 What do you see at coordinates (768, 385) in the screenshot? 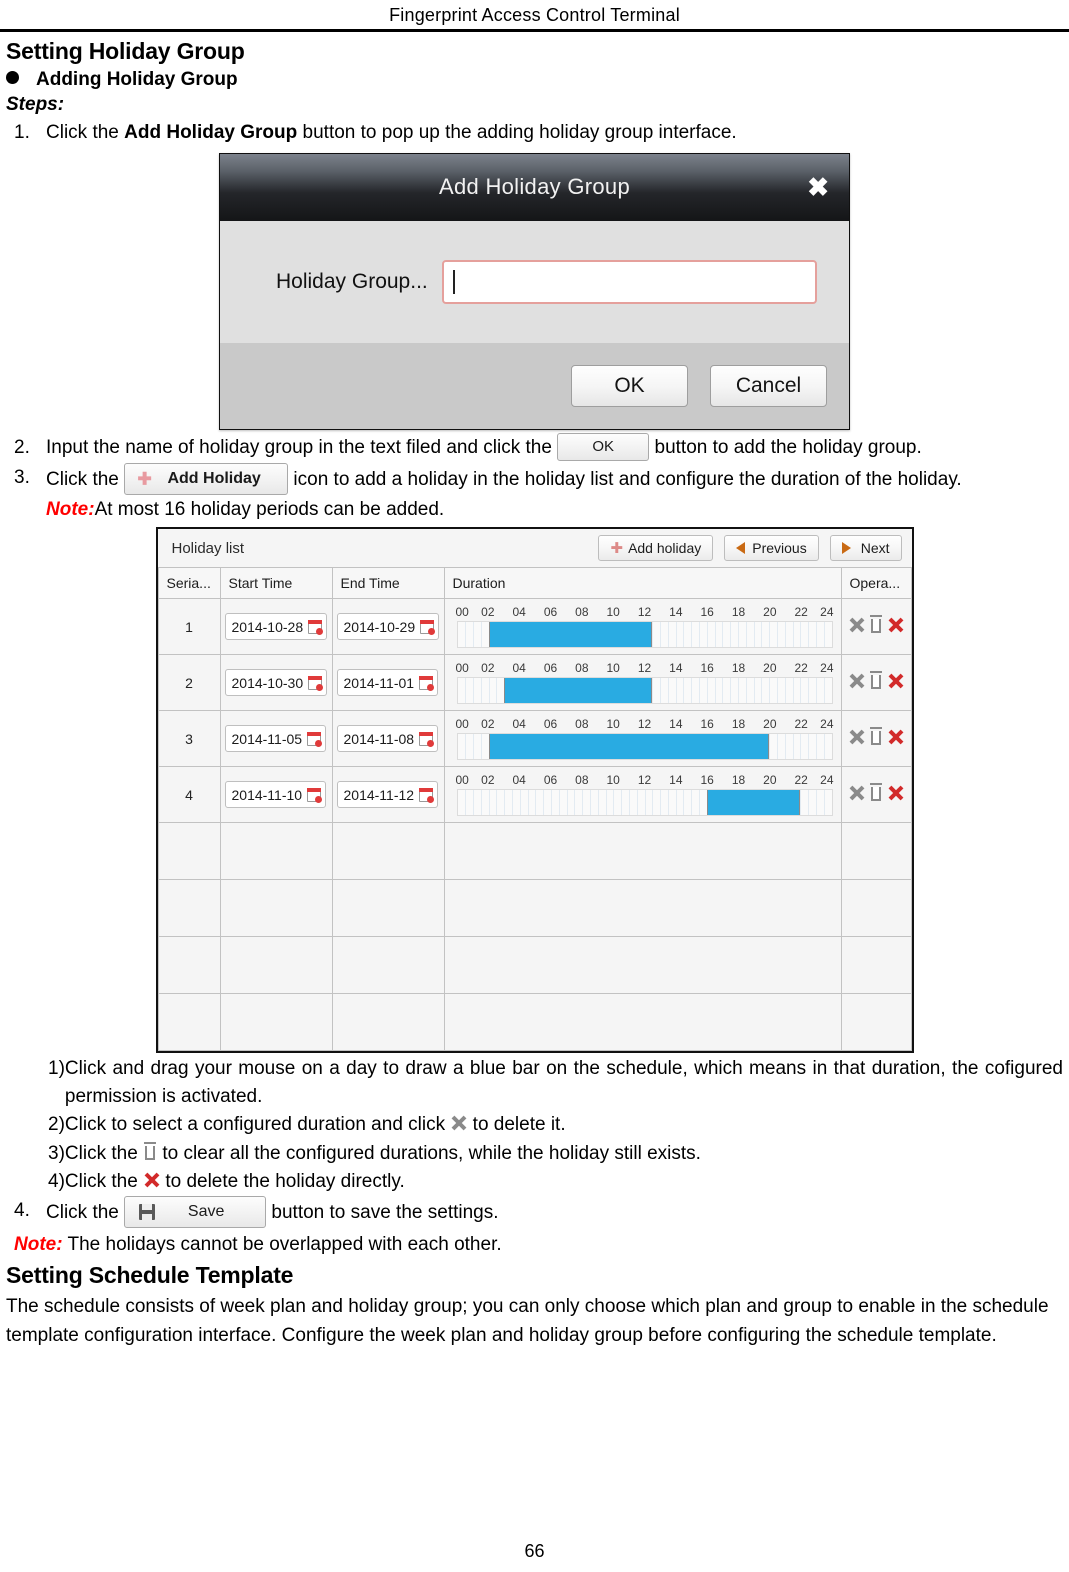
I see `dialog-cancel-button: Cancel` at bounding box center [768, 385].